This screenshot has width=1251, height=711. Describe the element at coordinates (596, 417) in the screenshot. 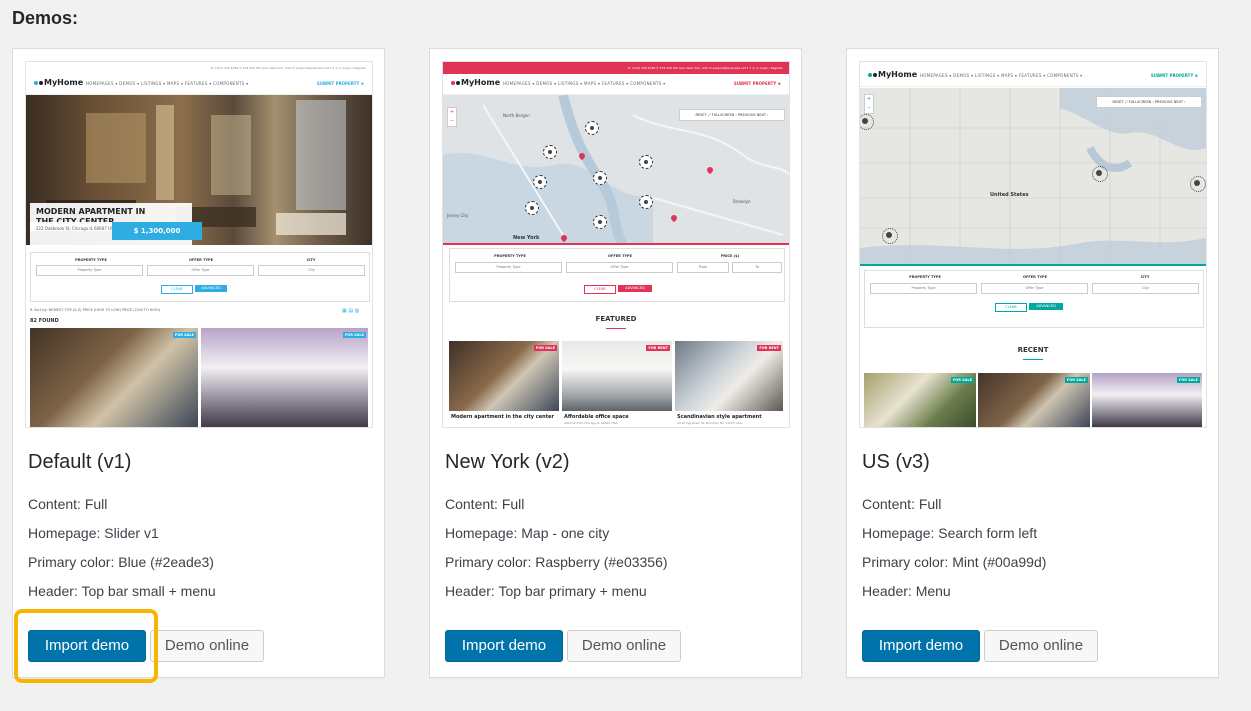

I see `tile-2-title: Affordable office space` at that location.